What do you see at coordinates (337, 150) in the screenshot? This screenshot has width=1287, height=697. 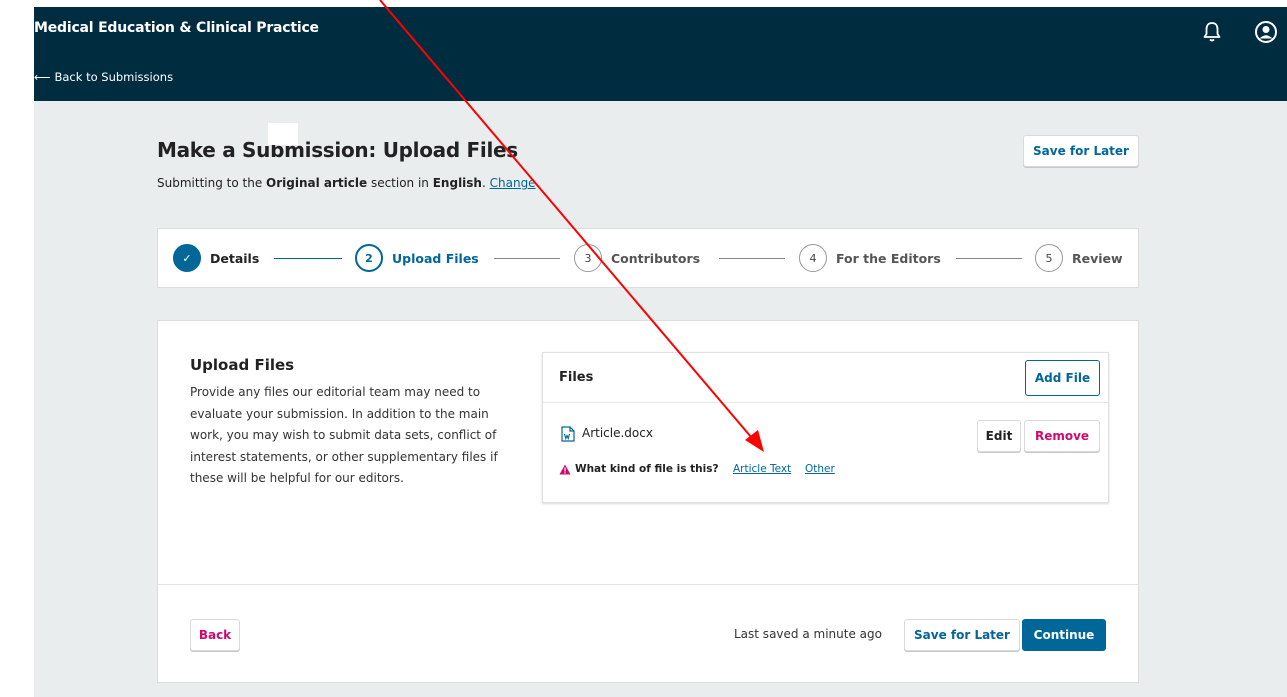 I see `page-title: Make a Submission: Upload Files` at bounding box center [337, 150].